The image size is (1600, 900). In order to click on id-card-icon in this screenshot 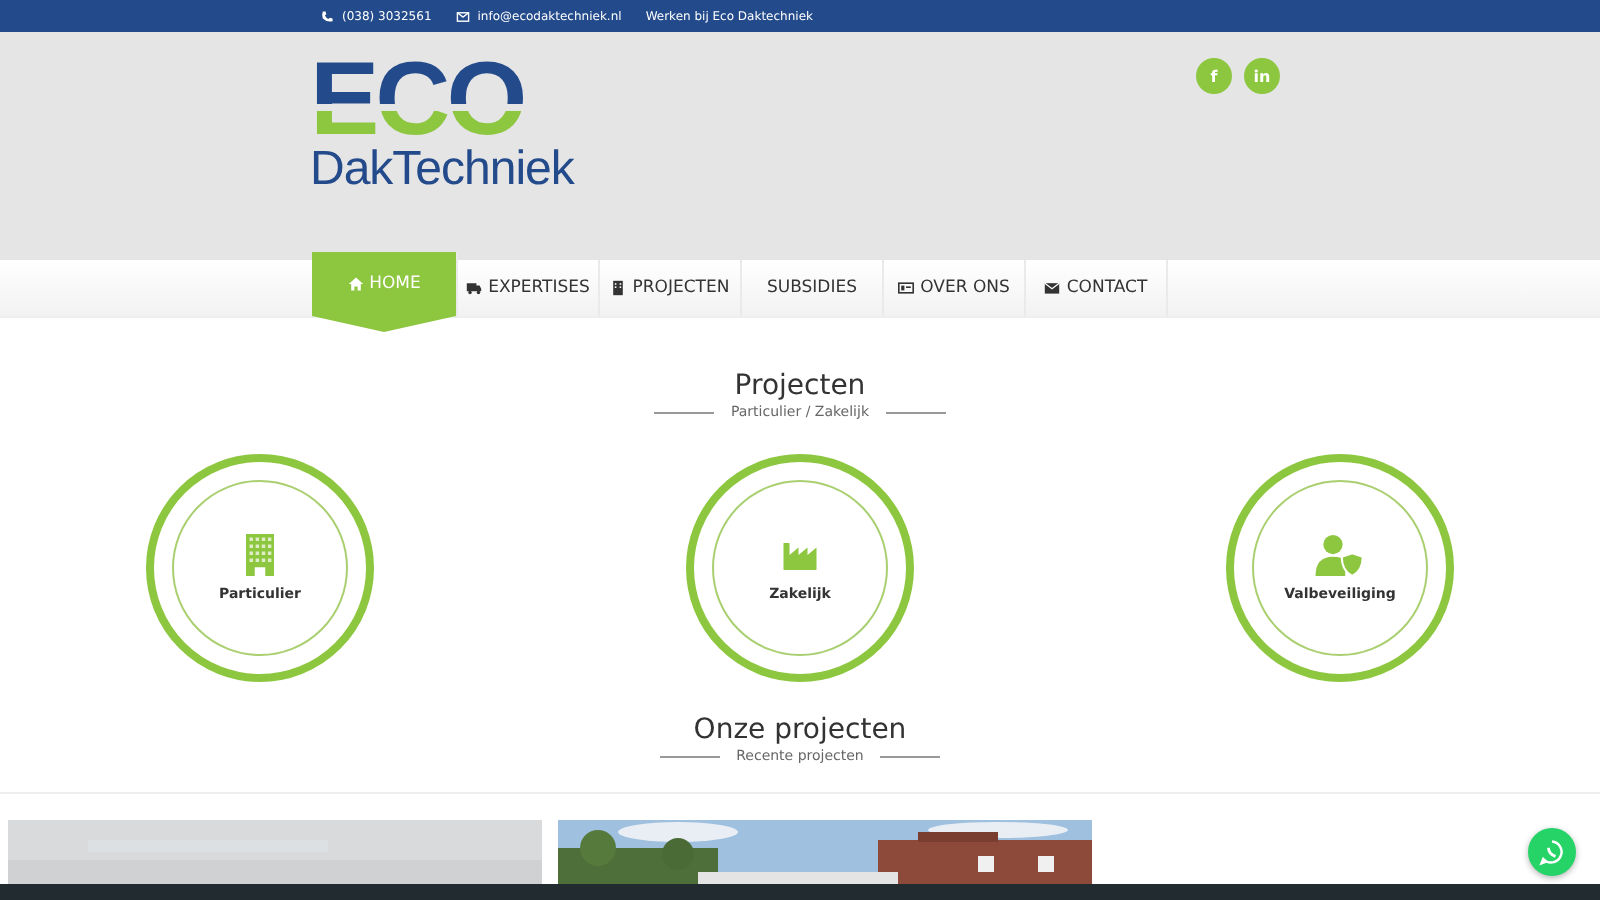, I will do `click(906, 288)`.